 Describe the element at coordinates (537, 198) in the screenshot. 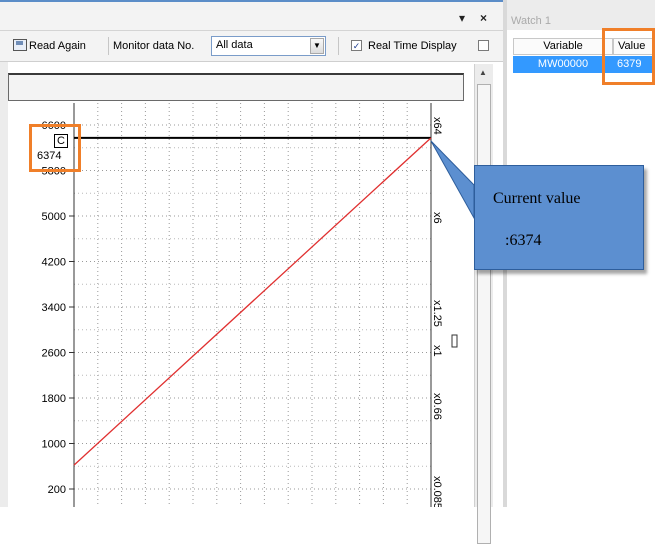

I see `callout-title: Current value` at that location.